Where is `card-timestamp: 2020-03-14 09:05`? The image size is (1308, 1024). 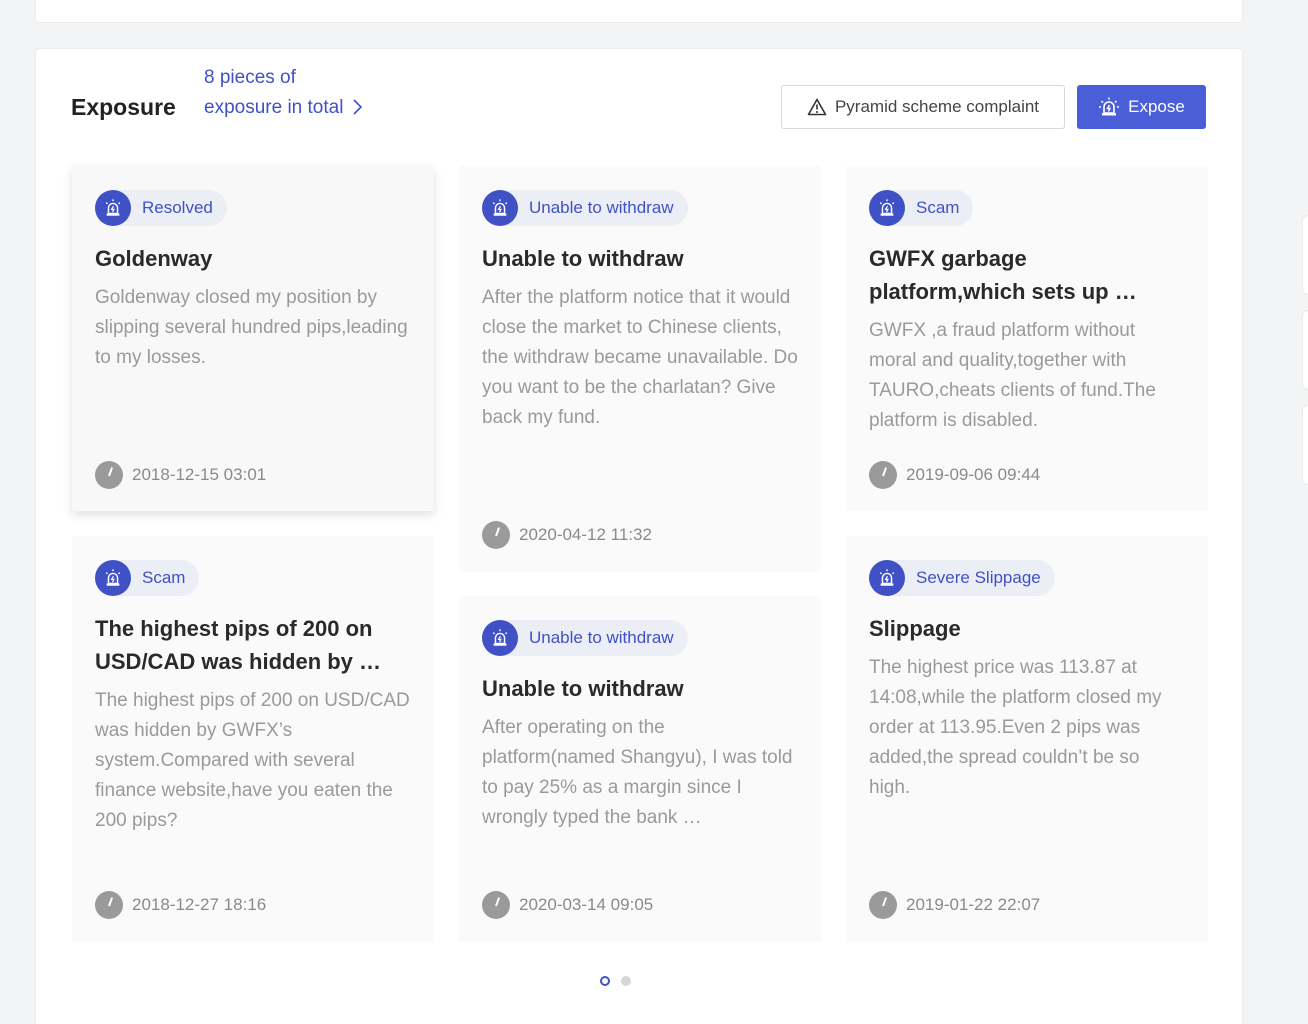 card-timestamp: 2020-03-14 09:05 is located at coordinates (567, 905).